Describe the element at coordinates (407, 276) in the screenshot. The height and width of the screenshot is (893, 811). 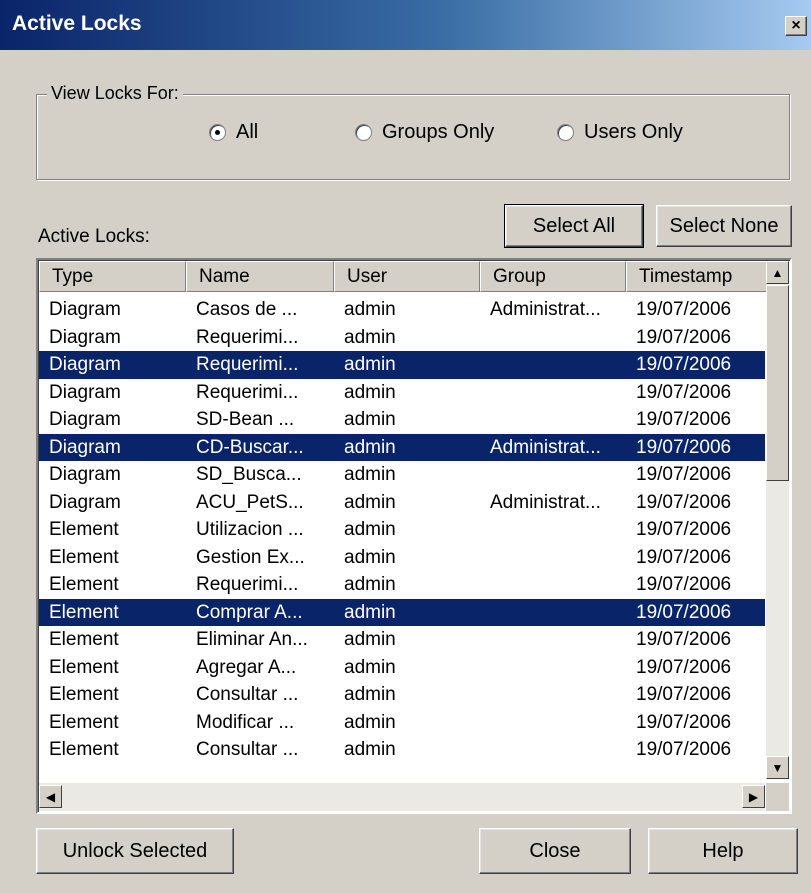
I see `column-header-user: User` at that location.